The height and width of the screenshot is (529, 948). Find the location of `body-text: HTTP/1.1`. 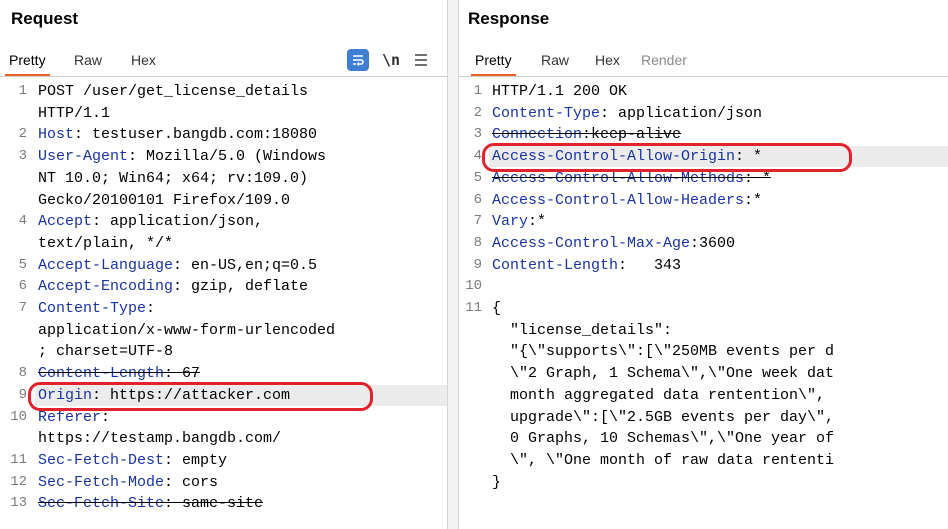

body-text: HTTP/1.1 is located at coordinates (74, 113).